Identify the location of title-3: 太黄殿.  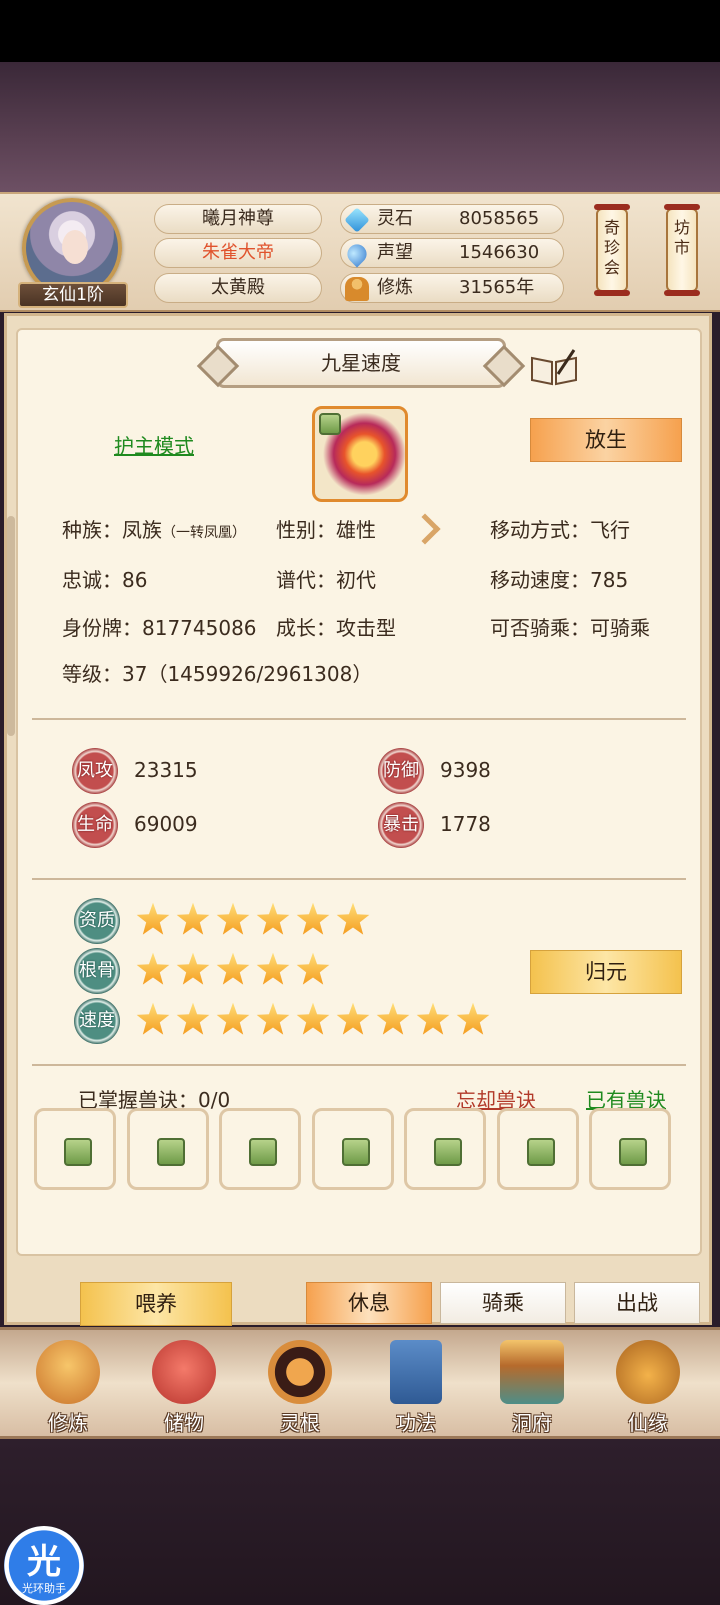
(238, 288).